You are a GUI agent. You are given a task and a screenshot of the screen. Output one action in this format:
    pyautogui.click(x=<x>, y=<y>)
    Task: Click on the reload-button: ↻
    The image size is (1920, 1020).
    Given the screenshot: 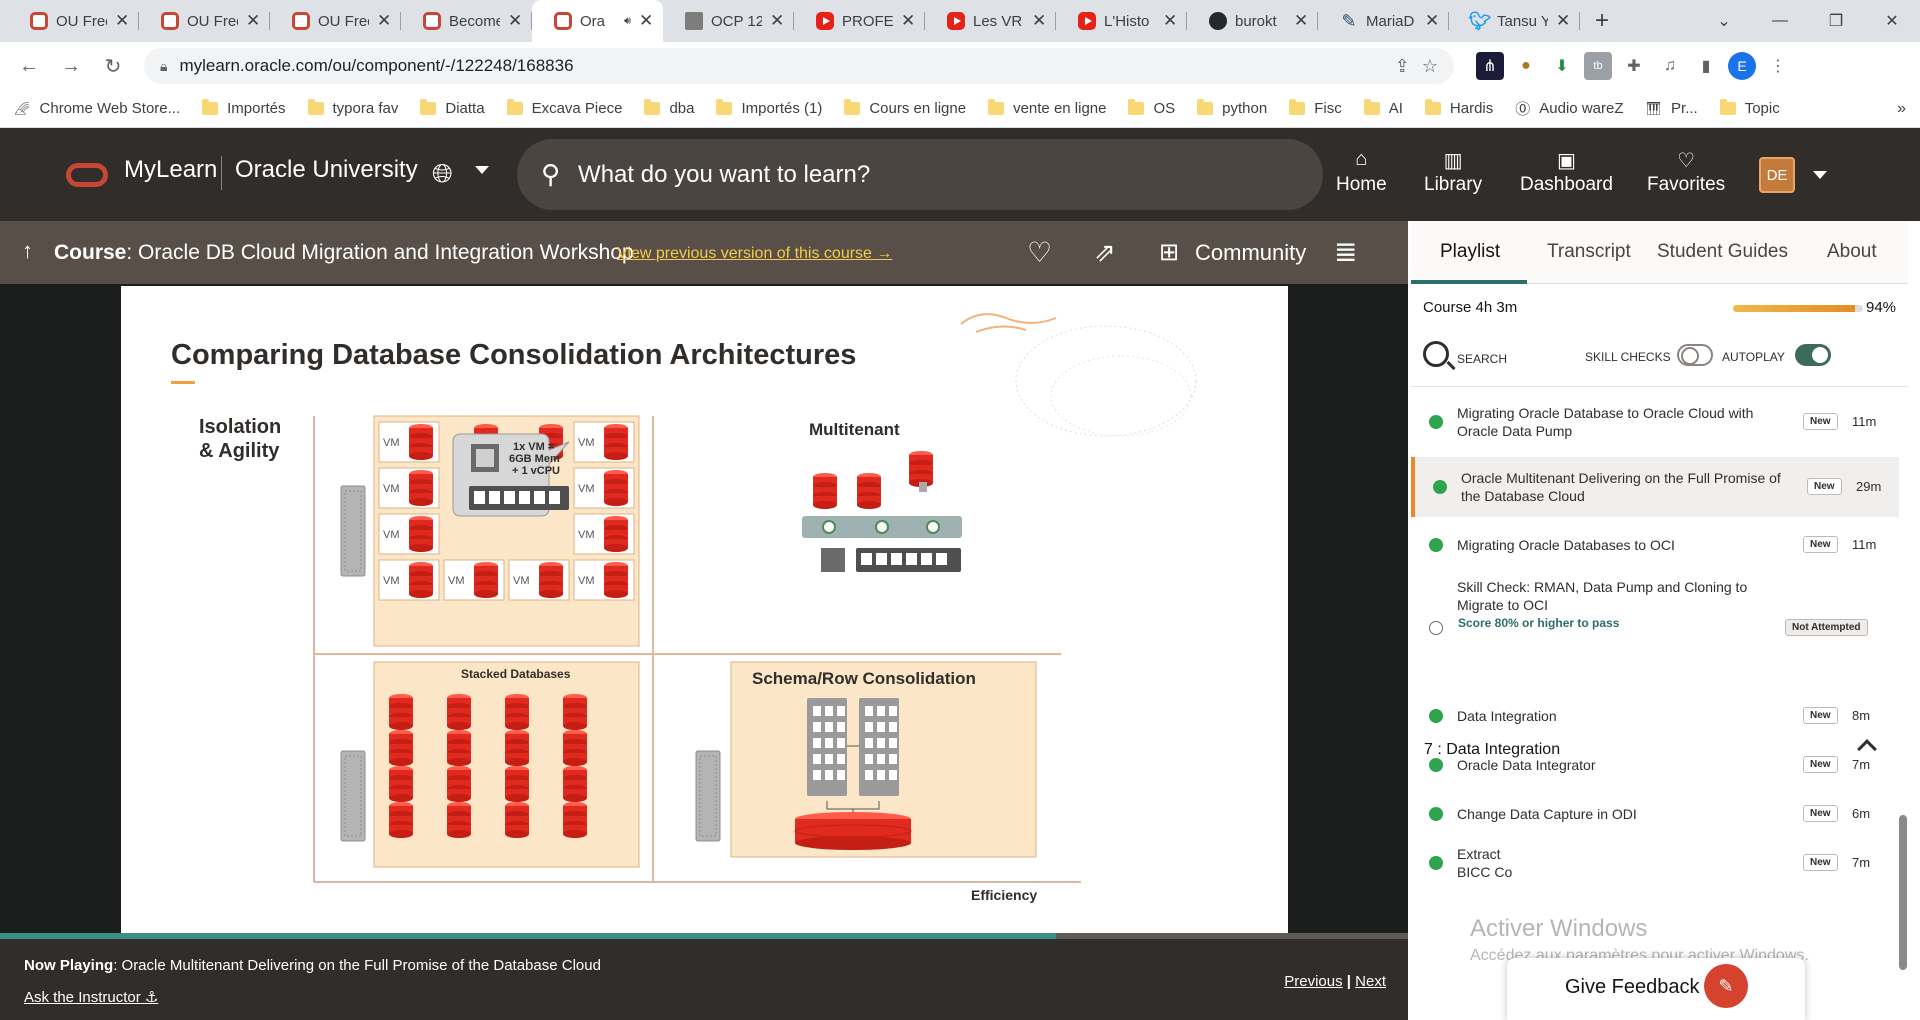 What is the action you would take?
    pyautogui.click(x=113, y=66)
    